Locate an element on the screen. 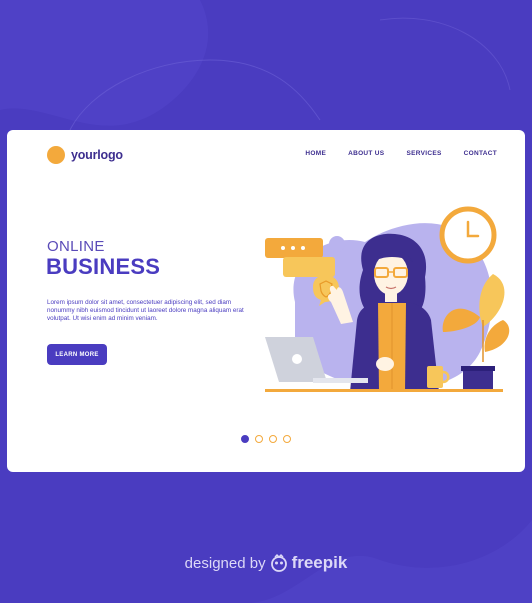 This screenshot has height=603, width=532. footer-credit: designed by freepik is located at coordinates (266, 563).